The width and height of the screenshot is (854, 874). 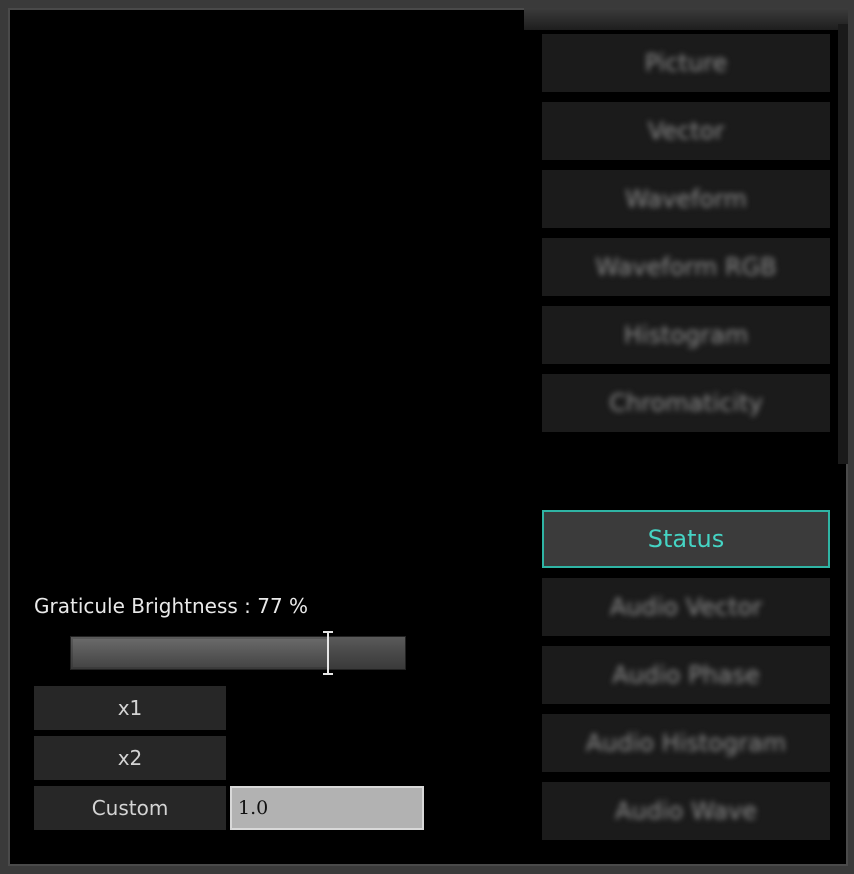 I want to click on histogram-button-label: Histogram, so click(x=686, y=335).